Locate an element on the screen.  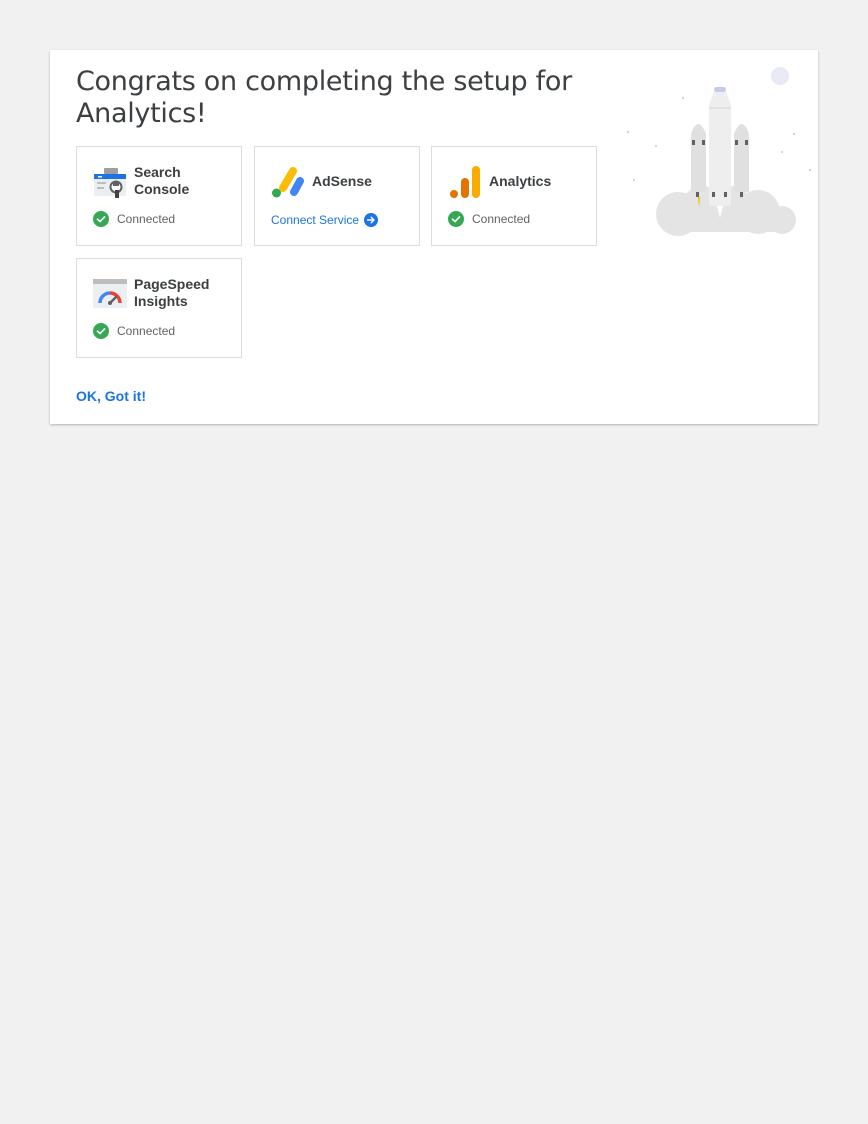
arrow-right-circle-icon is located at coordinates (371, 220).